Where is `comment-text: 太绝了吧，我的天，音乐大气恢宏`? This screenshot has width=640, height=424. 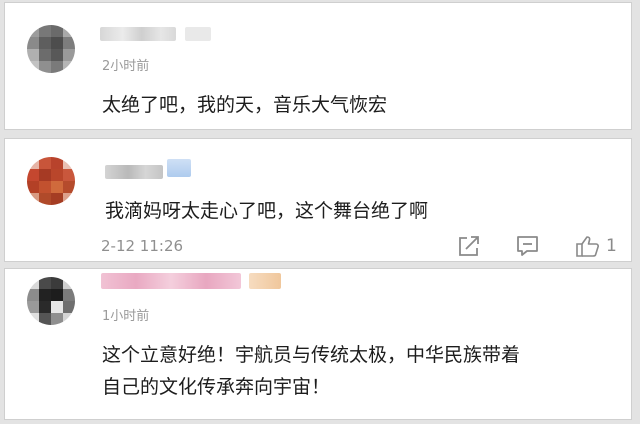 comment-text: 太绝了吧，我的天，音乐大气恢宏 is located at coordinates (245, 105).